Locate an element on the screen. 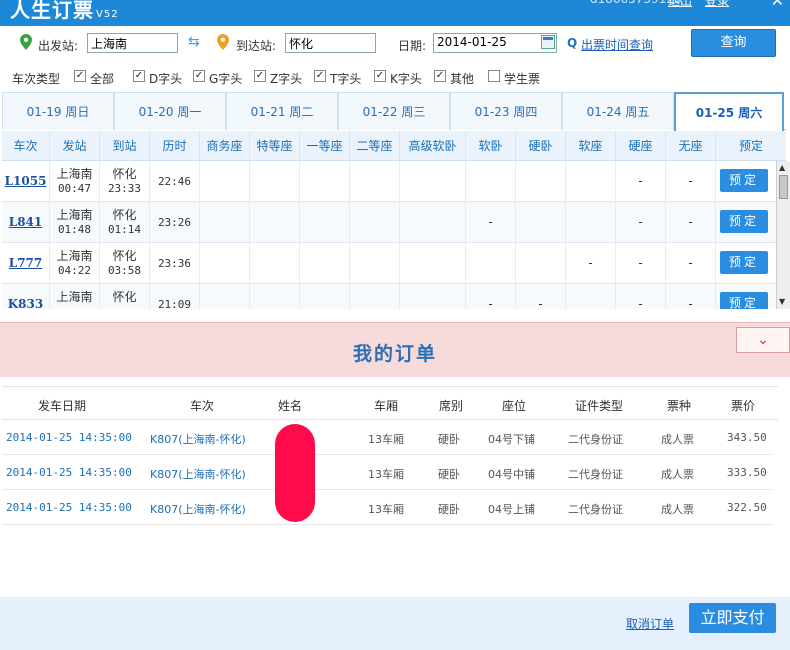 The height and width of the screenshot is (650, 790). tab-date: 01-24 周五 is located at coordinates (618, 111).